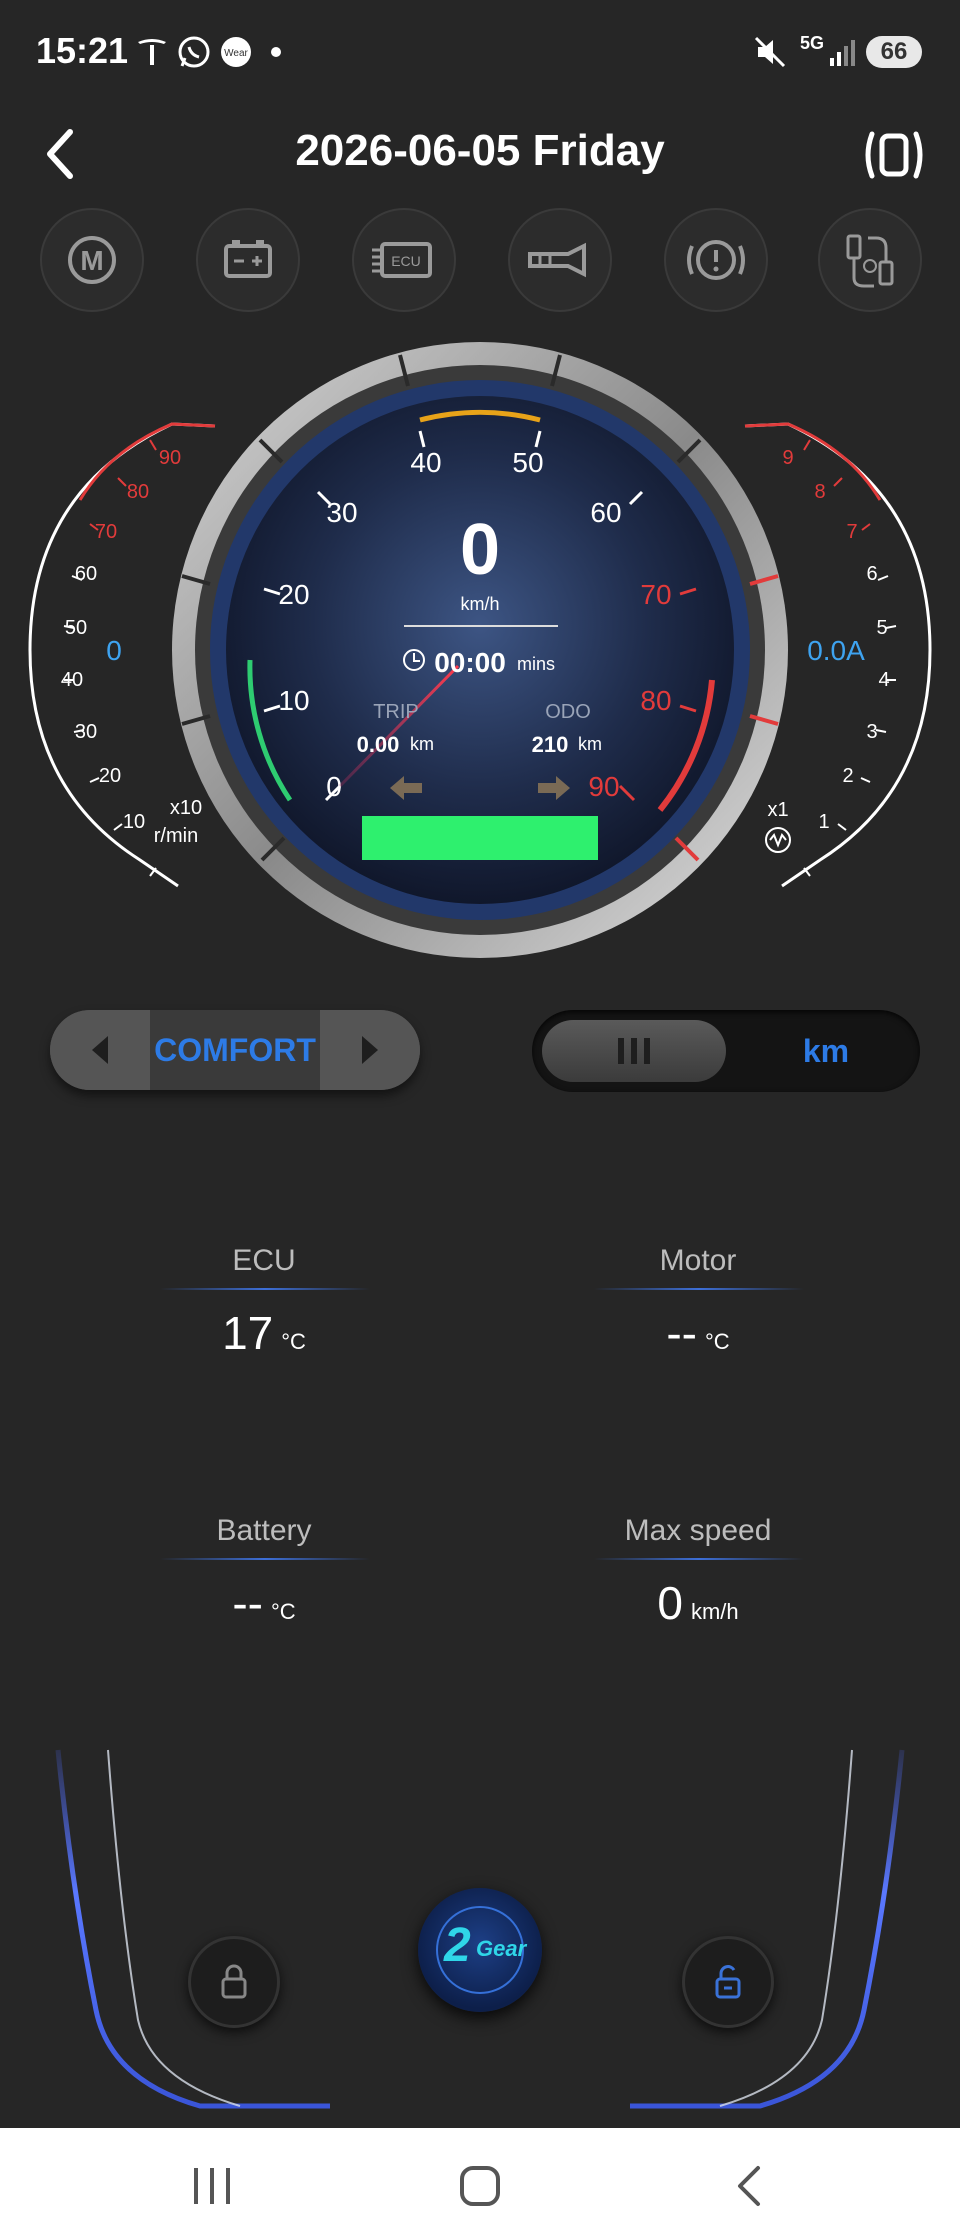 The width and height of the screenshot is (960, 2240). What do you see at coordinates (264, 1603) in the screenshot?
I see `battery-temp-value: -- °C` at bounding box center [264, 1603].